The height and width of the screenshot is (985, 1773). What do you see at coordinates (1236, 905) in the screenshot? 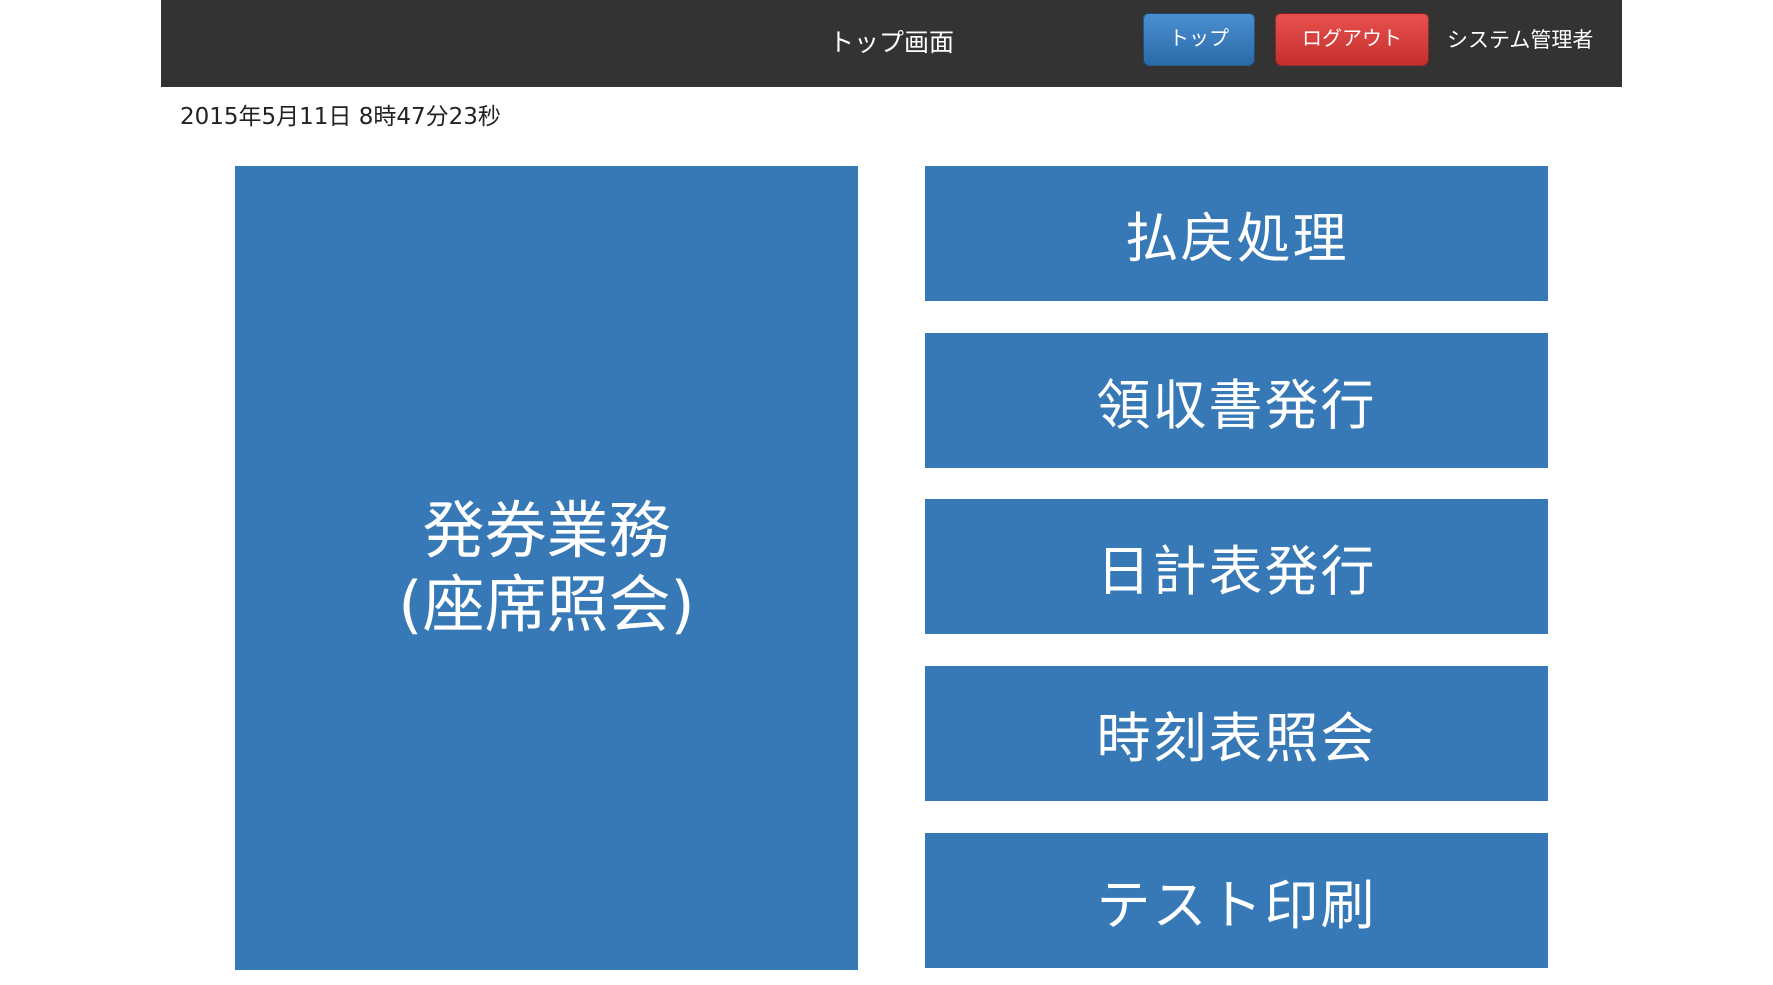
I see `test-print-label: テスト印刷` at bounding box center [1236, 905].